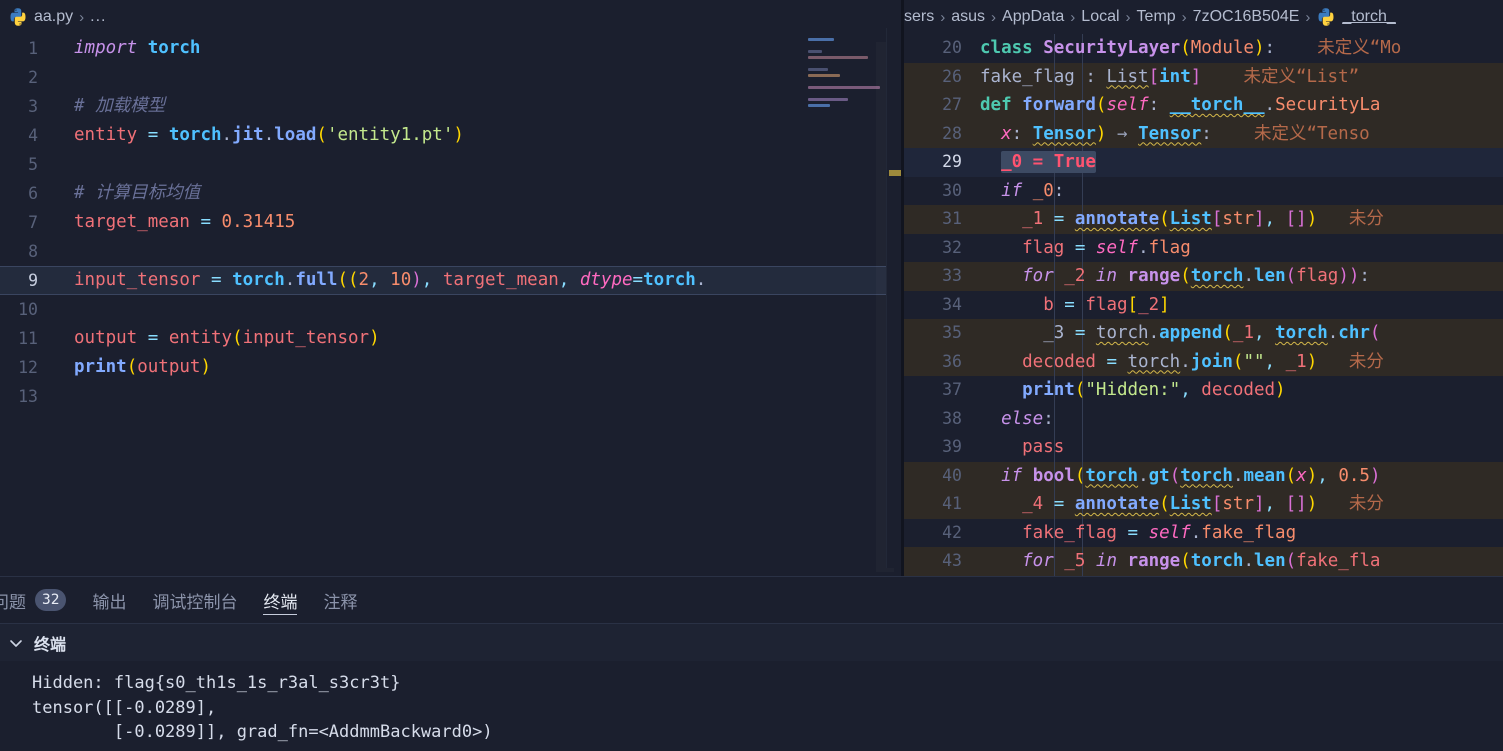 The width and height of the screenshot is (1503, 751). What do you see at coordinates (500, 280) in the screenshot?
I see `code-token: target_mean` at bounding box center [500, 280].